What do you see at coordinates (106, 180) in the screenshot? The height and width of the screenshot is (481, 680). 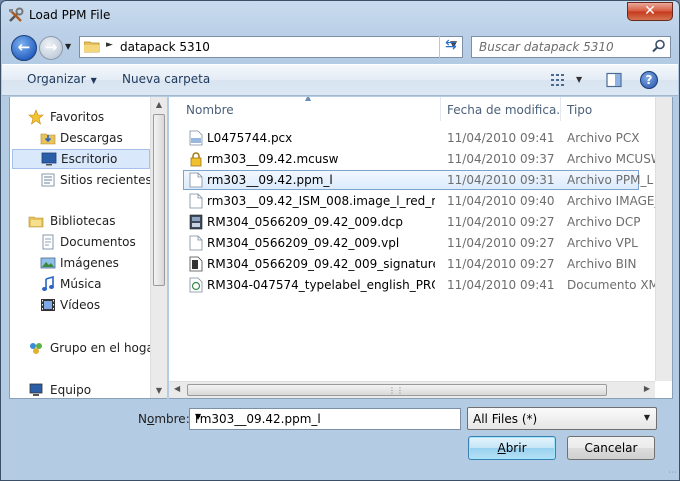 I see `sidebar-item-label: Sitios recientes` at bounding box center [106, 180].